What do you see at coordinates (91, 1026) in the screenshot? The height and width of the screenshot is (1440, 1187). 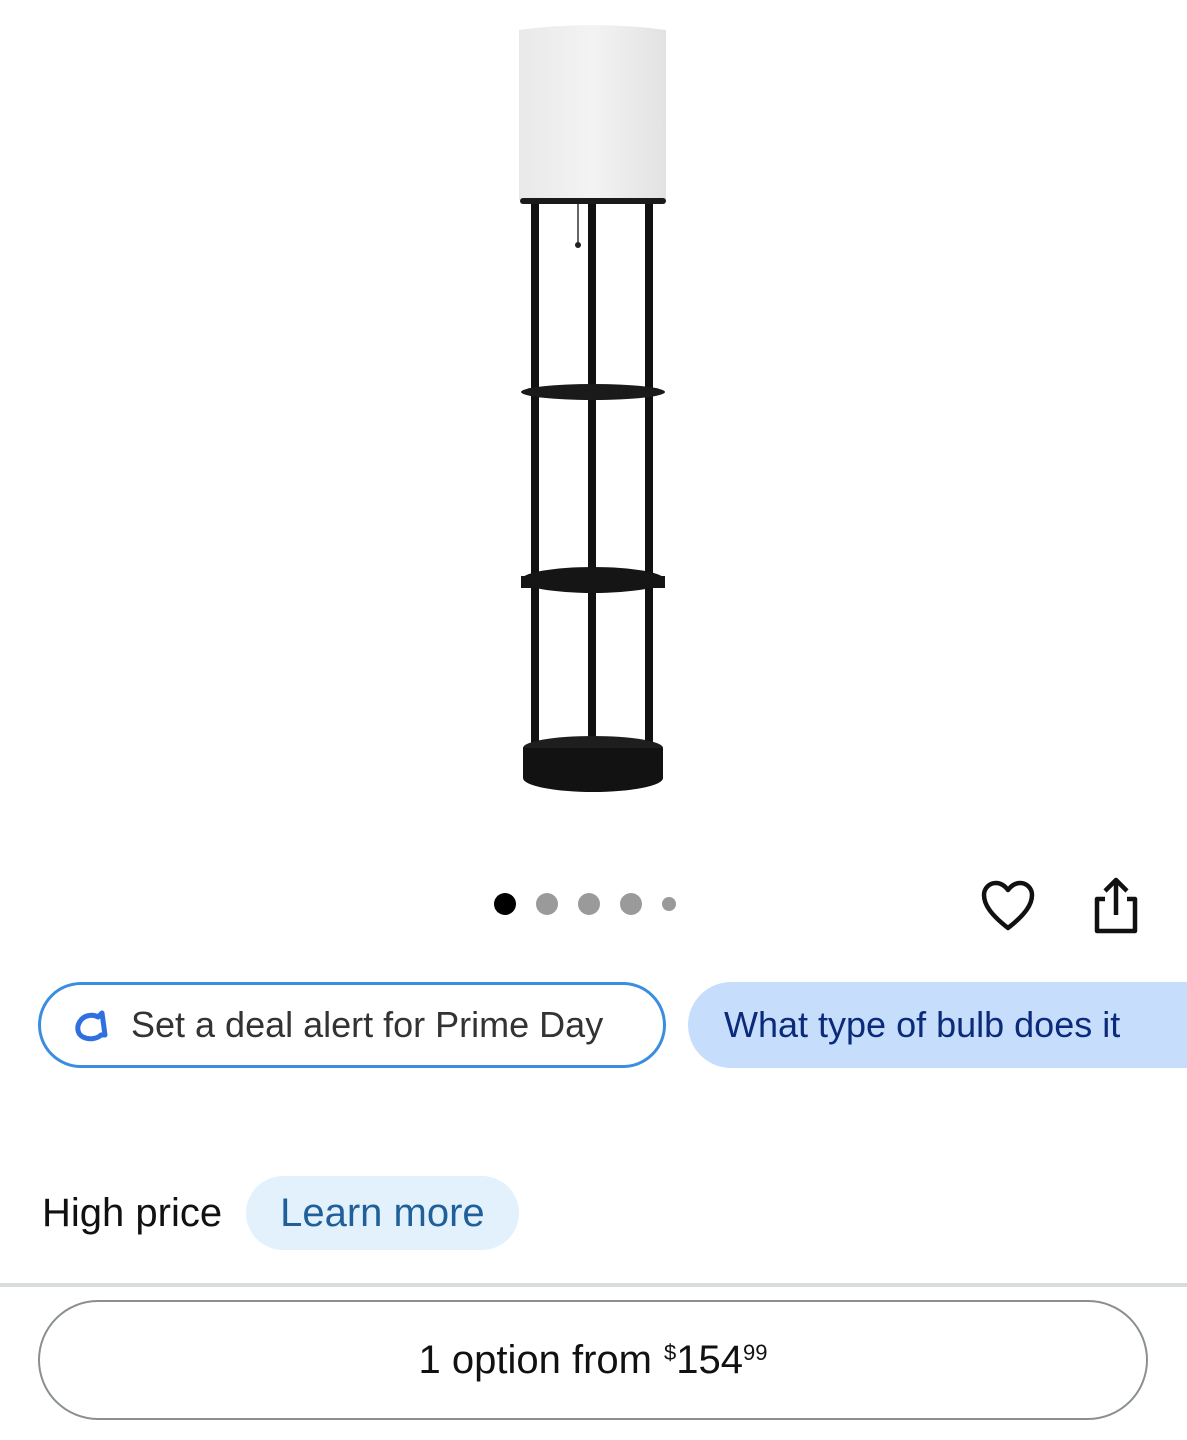 I see `alexa-icon` at bounding box center [91, 1026].